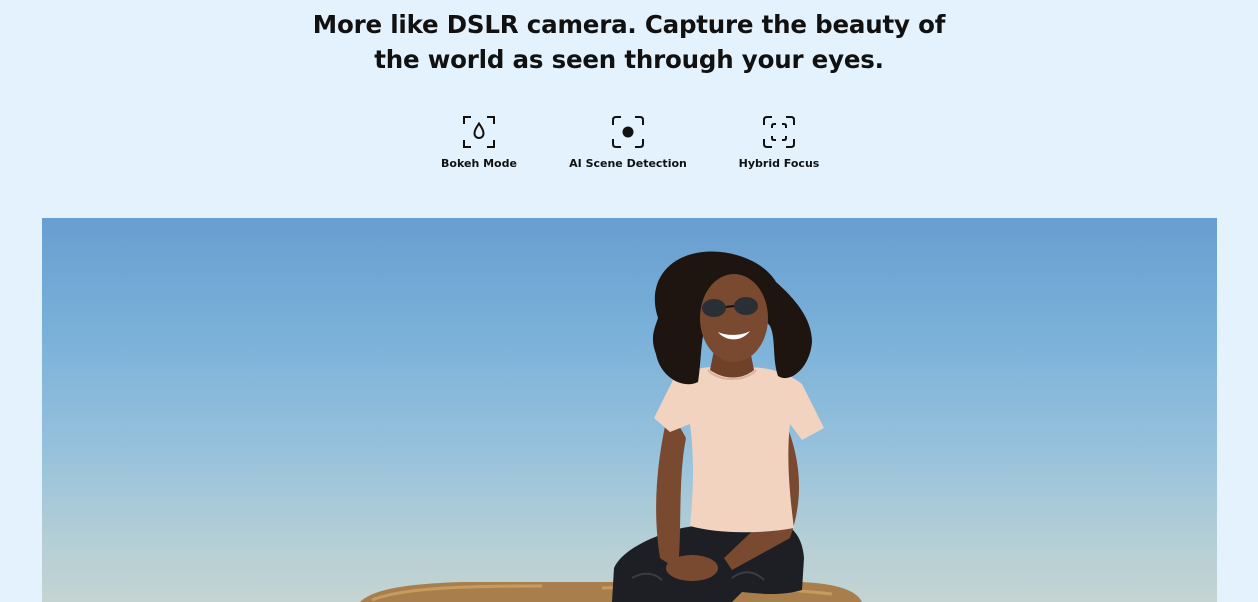  I want to click on feature-ai-scene-detection: AI Scene Detection, so click(628, 142).